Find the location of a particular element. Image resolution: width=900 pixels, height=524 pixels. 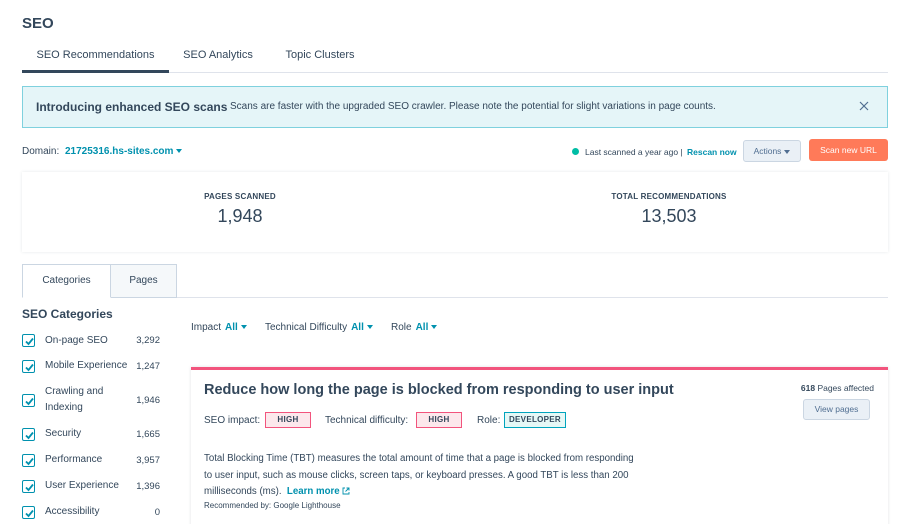

scan-status: Last scanned a year ago | is located at coordinates (634, 152).